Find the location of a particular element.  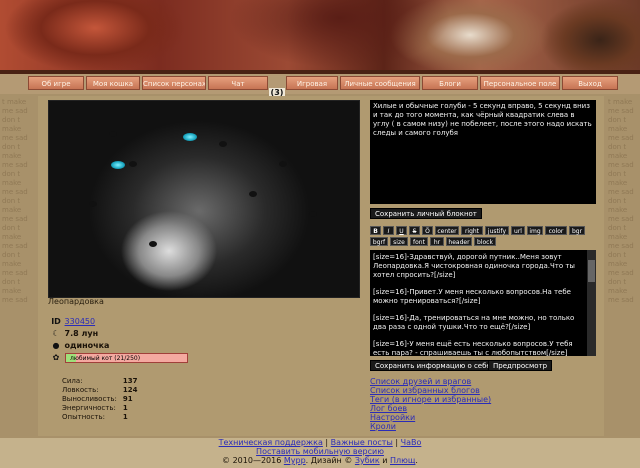

scrollbar-thumb is located at coordinates (591, 271).